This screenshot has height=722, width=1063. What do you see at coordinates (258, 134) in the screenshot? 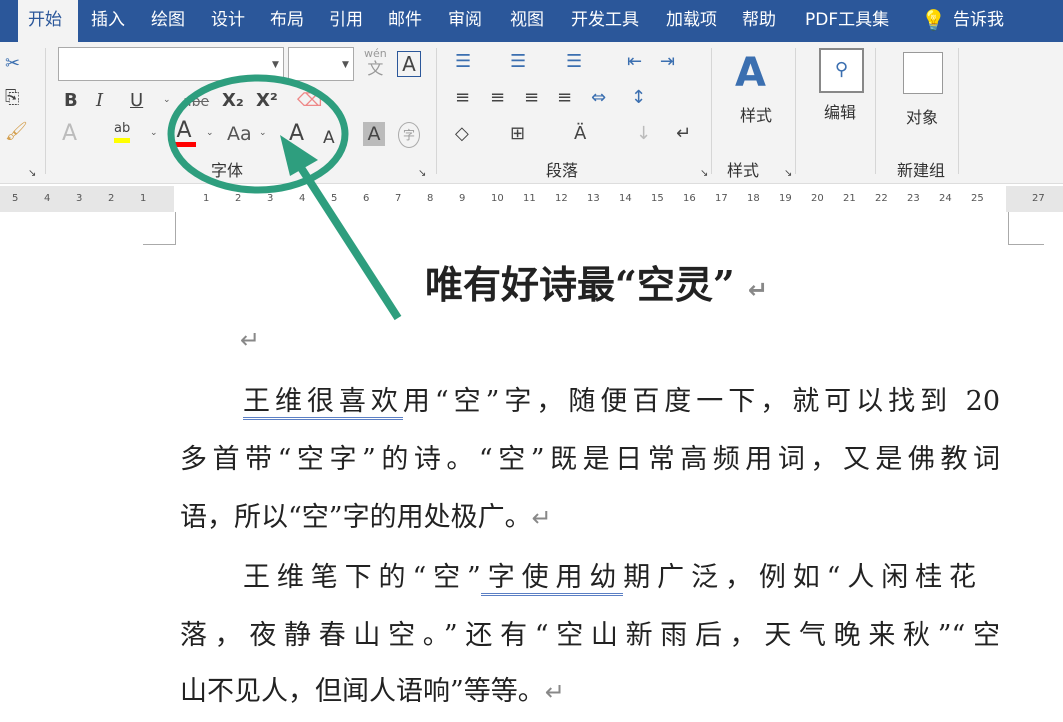
I see `highlight-ellipse` at bounding box center [258, 134].